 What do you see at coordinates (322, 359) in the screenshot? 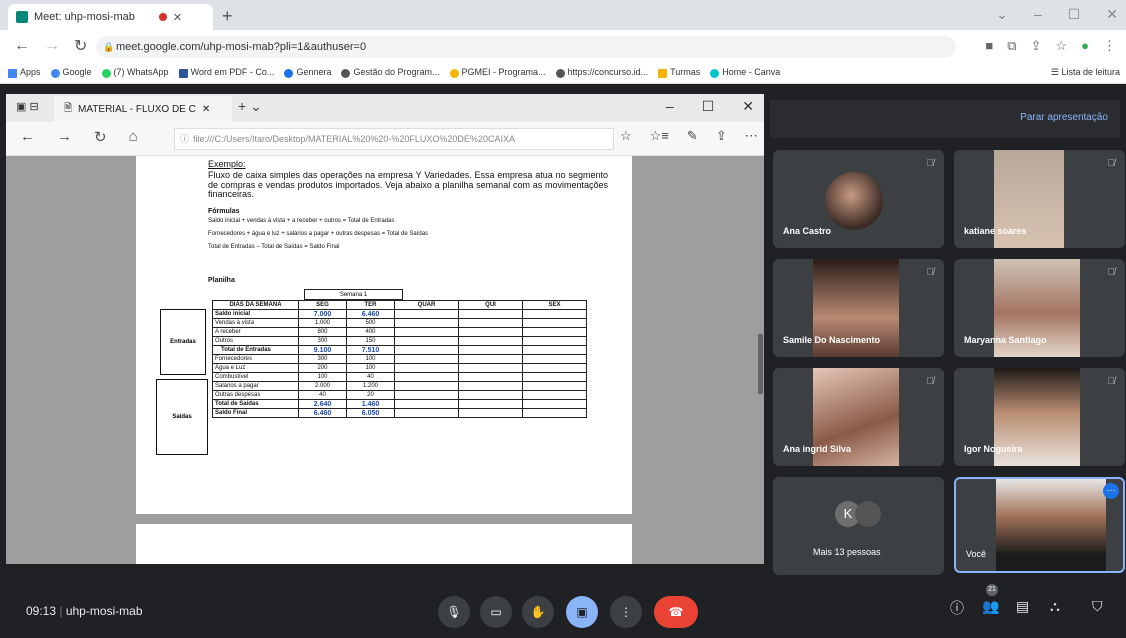
I see `cell-seg: 300` at bounding box center [322, 359].